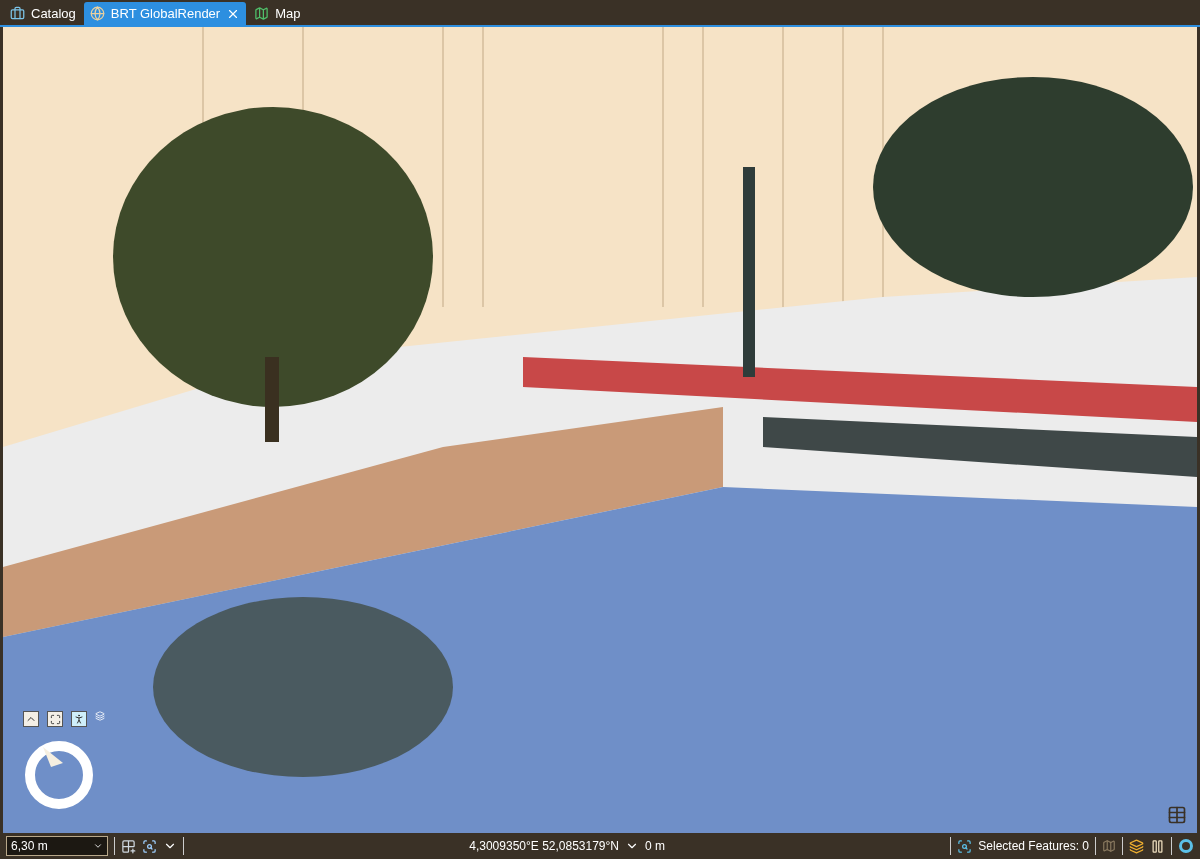 The height and width of the screenshot is (859, 1200). I want to click on globe-icon, so click(97, 13).